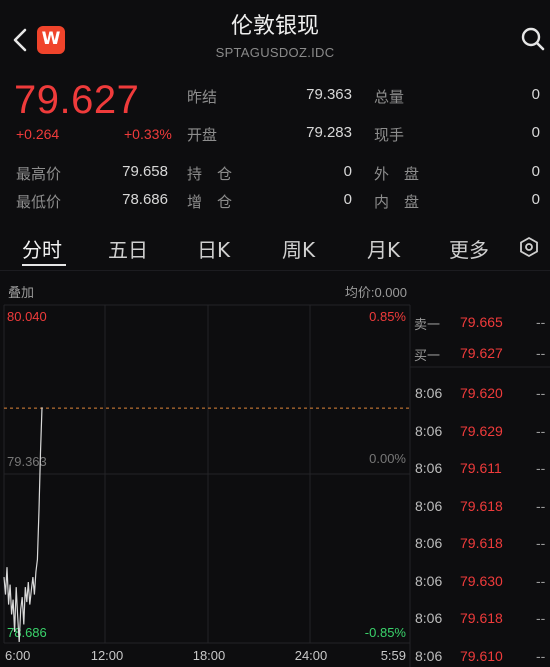  What do you see at coordinates (44, 265) in the screenshot?
I see `active-tab-indicator` at bounding box center [44, 265].